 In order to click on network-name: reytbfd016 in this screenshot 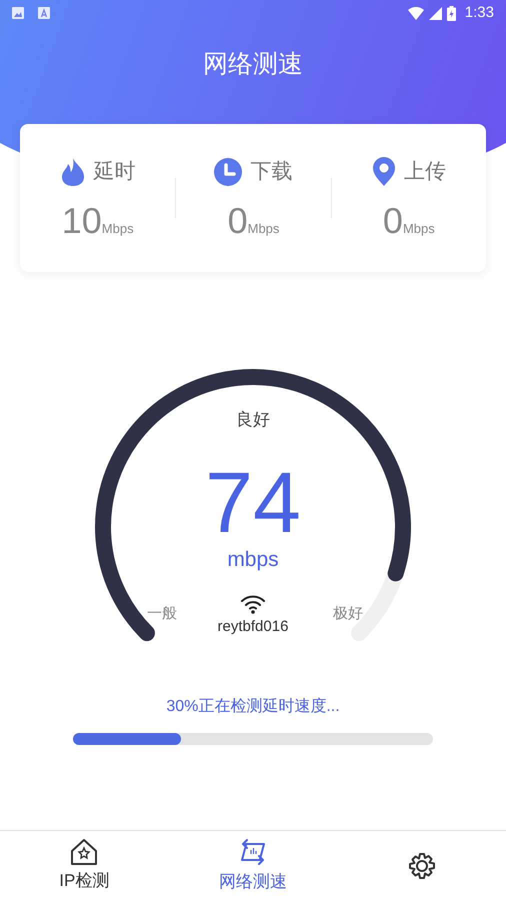, I will do `click(253, 626)`.